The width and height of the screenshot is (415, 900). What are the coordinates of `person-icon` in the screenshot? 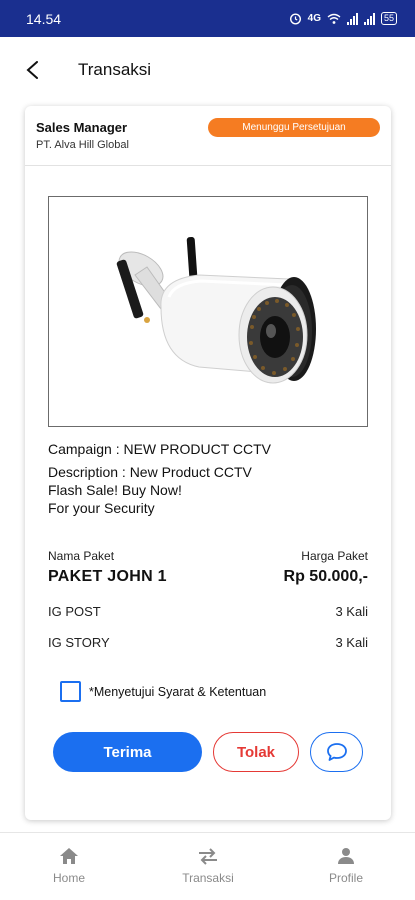 It's located at (346, 856).